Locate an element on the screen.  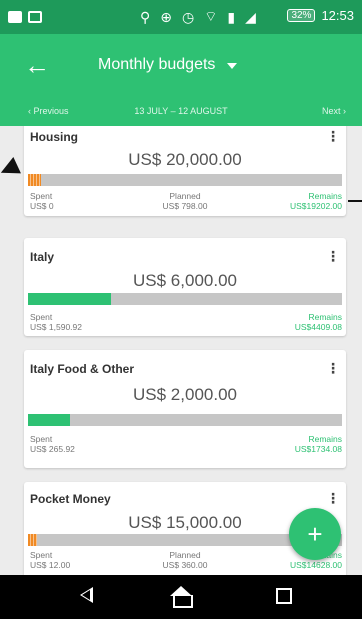
caret-down-icon is located at coordinates (232, 66).